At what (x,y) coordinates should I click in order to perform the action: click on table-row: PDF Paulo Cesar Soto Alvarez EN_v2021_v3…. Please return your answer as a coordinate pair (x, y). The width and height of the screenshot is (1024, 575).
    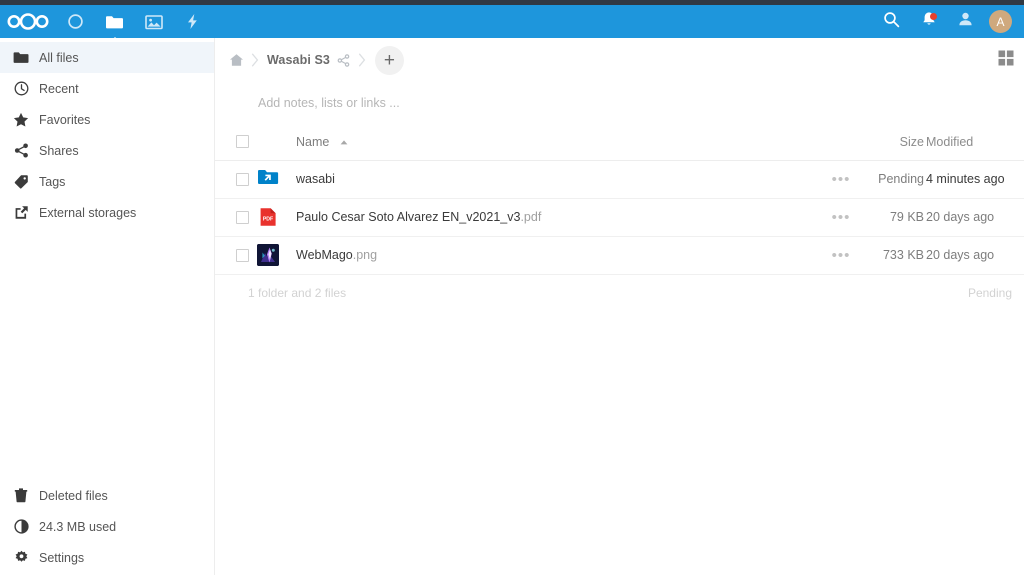
    Looking at the image, I should click on (619, 217).